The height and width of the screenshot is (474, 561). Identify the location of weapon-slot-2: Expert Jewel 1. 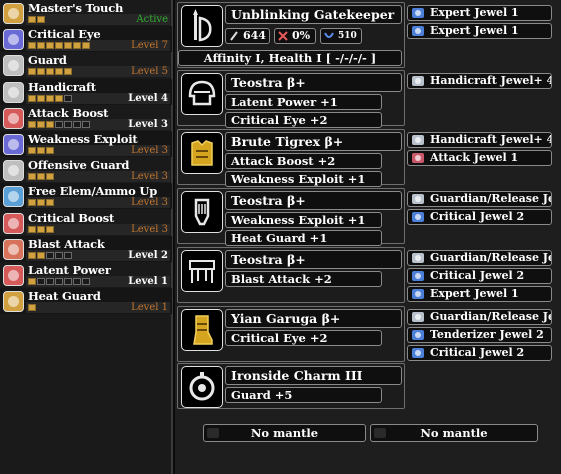
(479, 31).